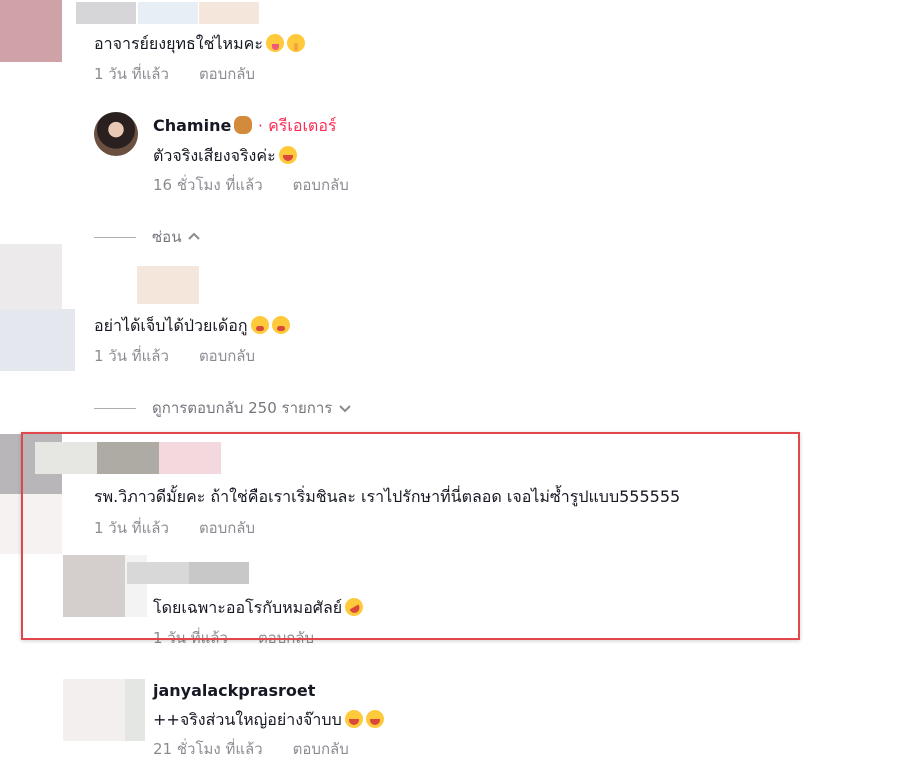  I want to click on comment-meta: 16 ชั่วโมง ที่แล้ว ตอบกลับ, so click(251, 185).